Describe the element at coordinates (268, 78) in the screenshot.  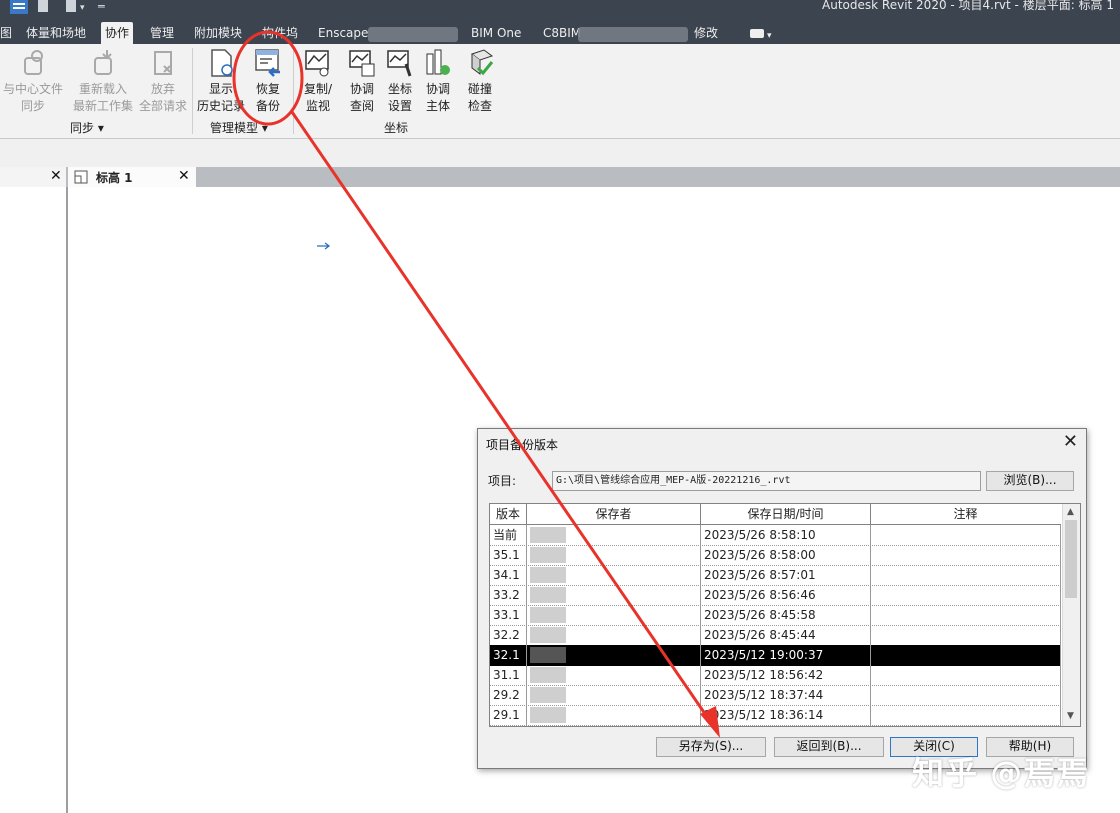
I see `annotation-circle` at that location.